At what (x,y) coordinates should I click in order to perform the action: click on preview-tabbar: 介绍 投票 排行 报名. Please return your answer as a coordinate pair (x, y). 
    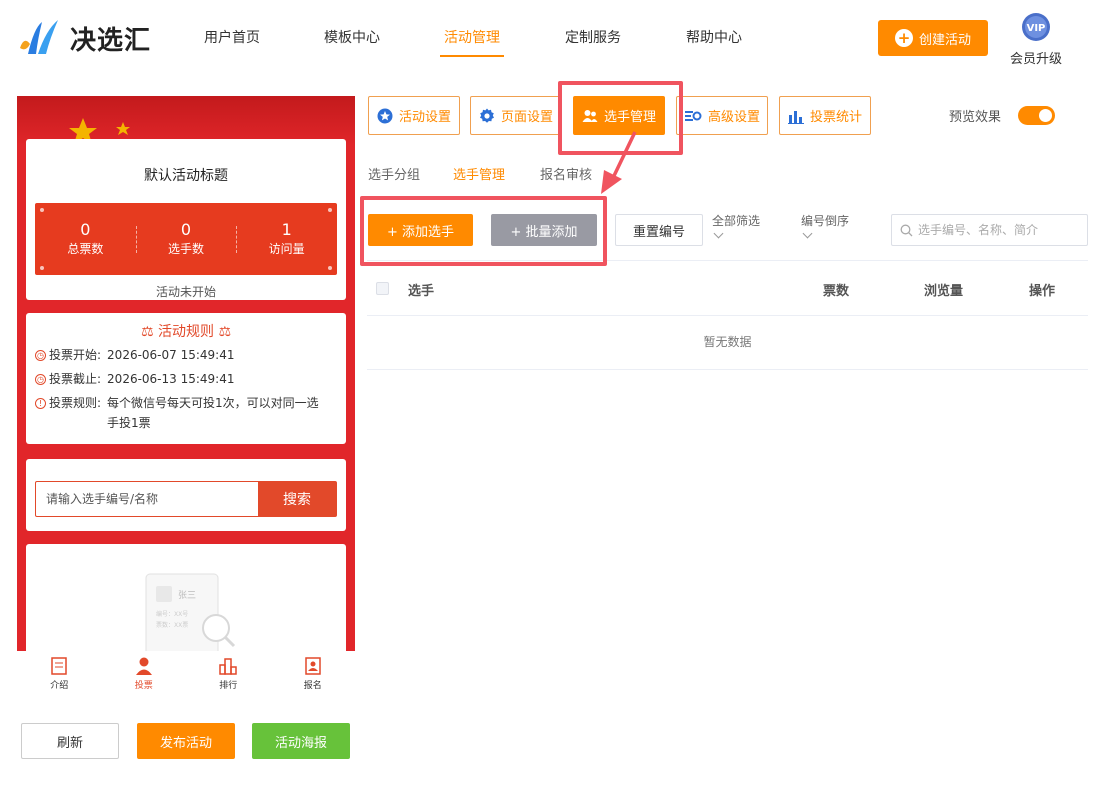
    Looking at the image, I should click on (186, 672).